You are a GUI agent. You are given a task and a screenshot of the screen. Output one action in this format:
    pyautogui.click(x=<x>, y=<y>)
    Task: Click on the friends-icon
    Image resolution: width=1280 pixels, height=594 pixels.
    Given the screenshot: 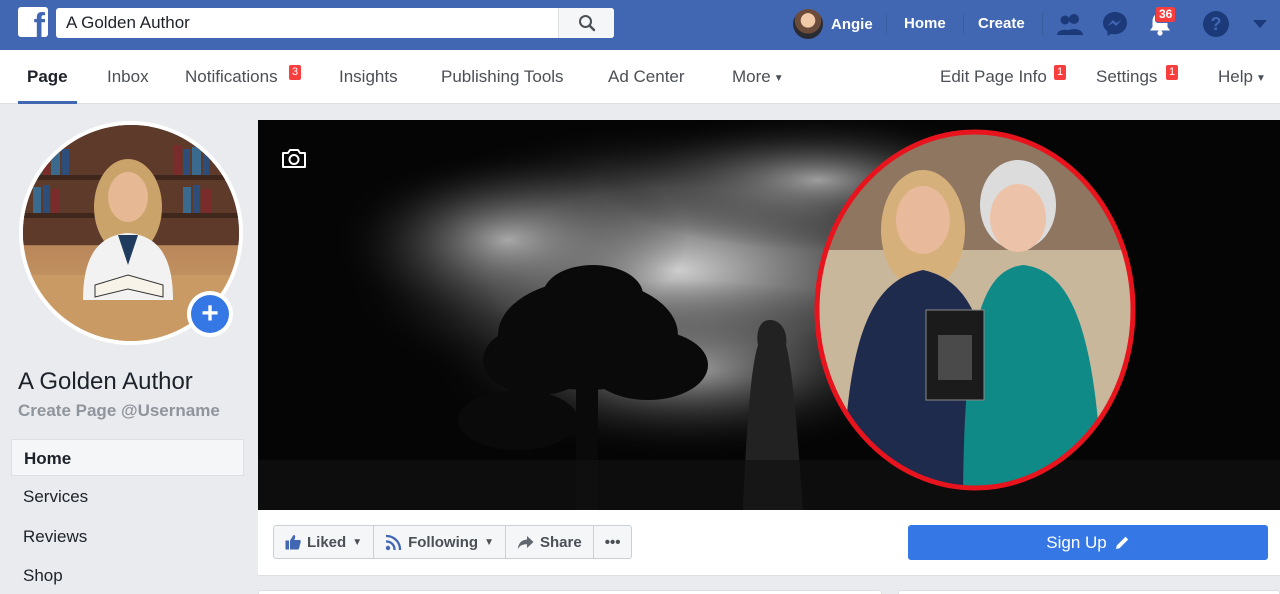 What is the action you would take?
    pyautogui.click(x=1070, y=24)
    